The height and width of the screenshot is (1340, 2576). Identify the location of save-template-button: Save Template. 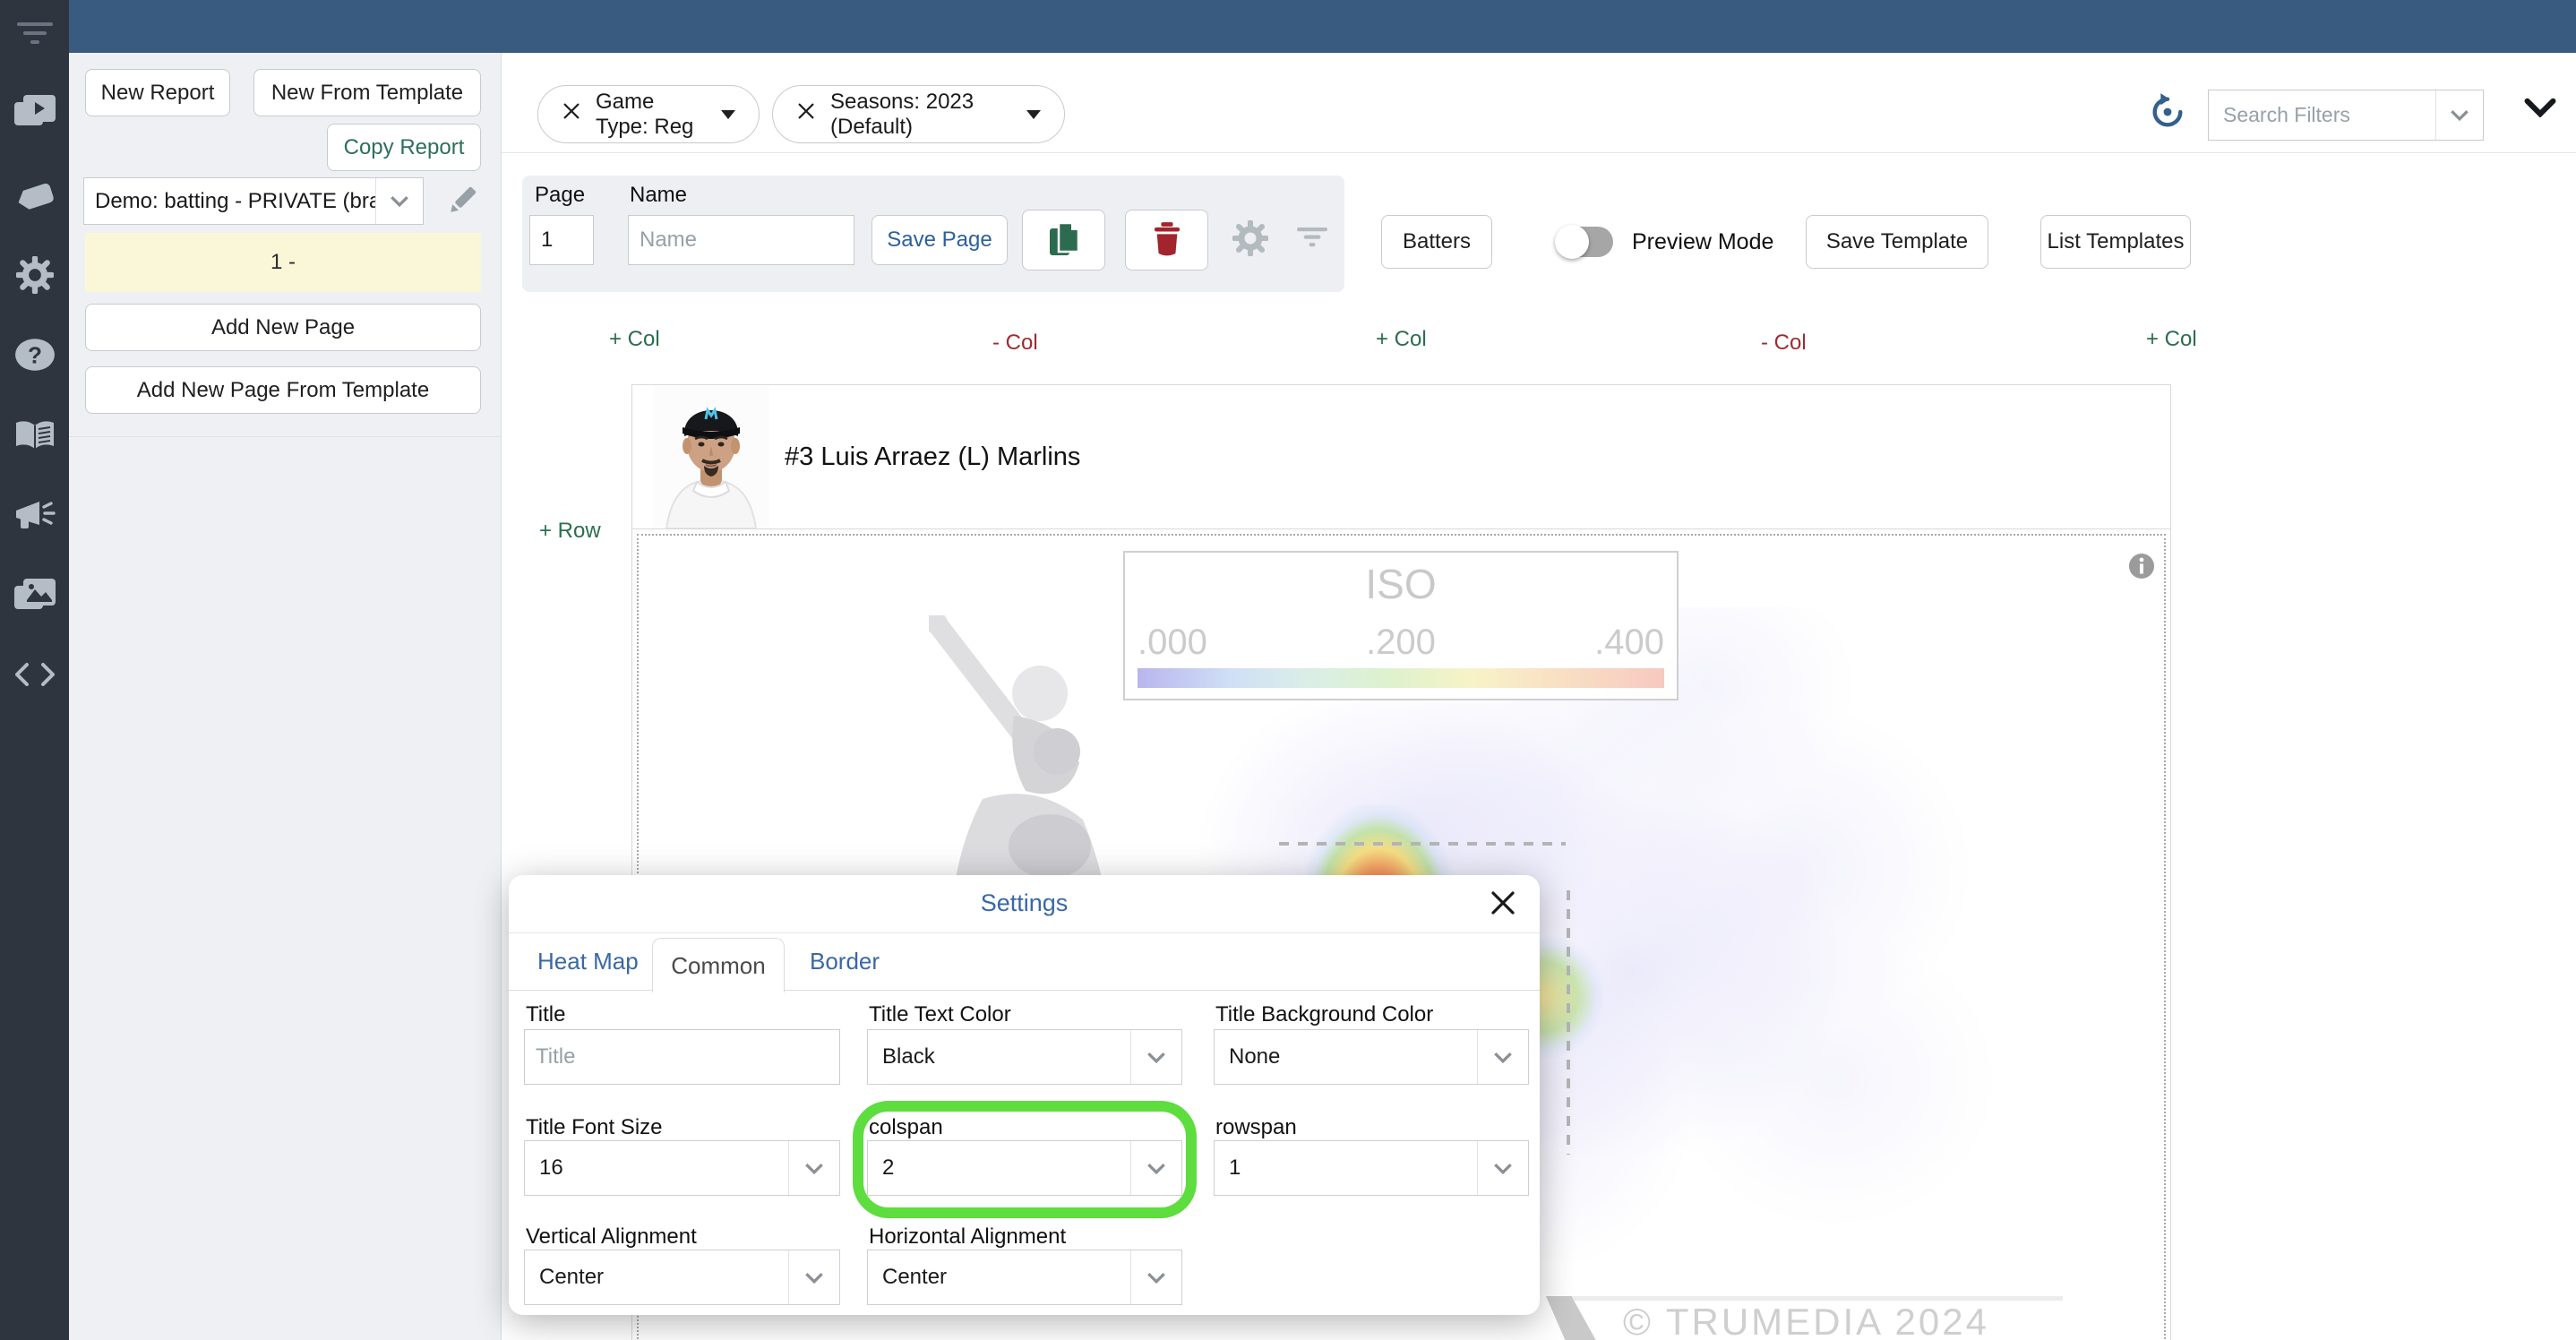
(1897, 242).